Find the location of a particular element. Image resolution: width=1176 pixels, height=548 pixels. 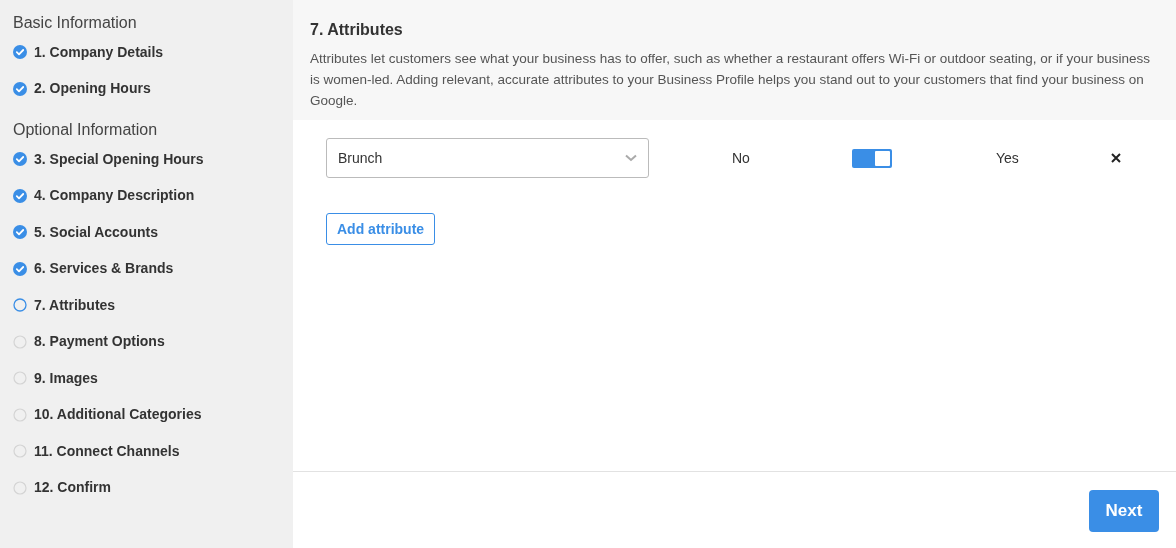

step-item: 1. Company Details is located at coordinates (153, 52).